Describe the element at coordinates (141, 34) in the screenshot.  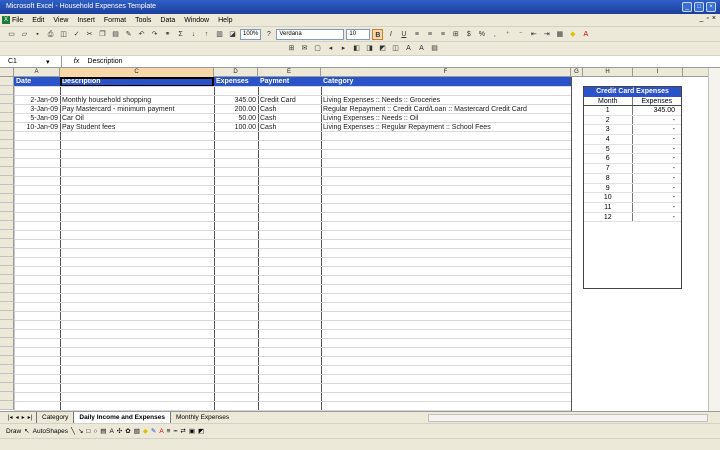
I see `undo-icon: ↶` at that location.